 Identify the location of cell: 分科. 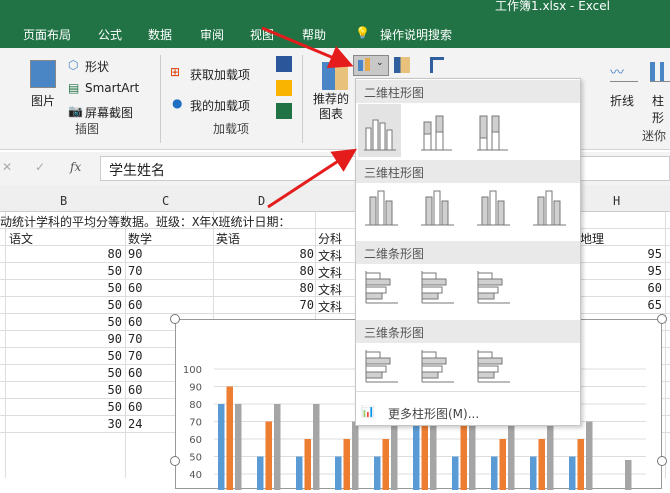
(330, 238).